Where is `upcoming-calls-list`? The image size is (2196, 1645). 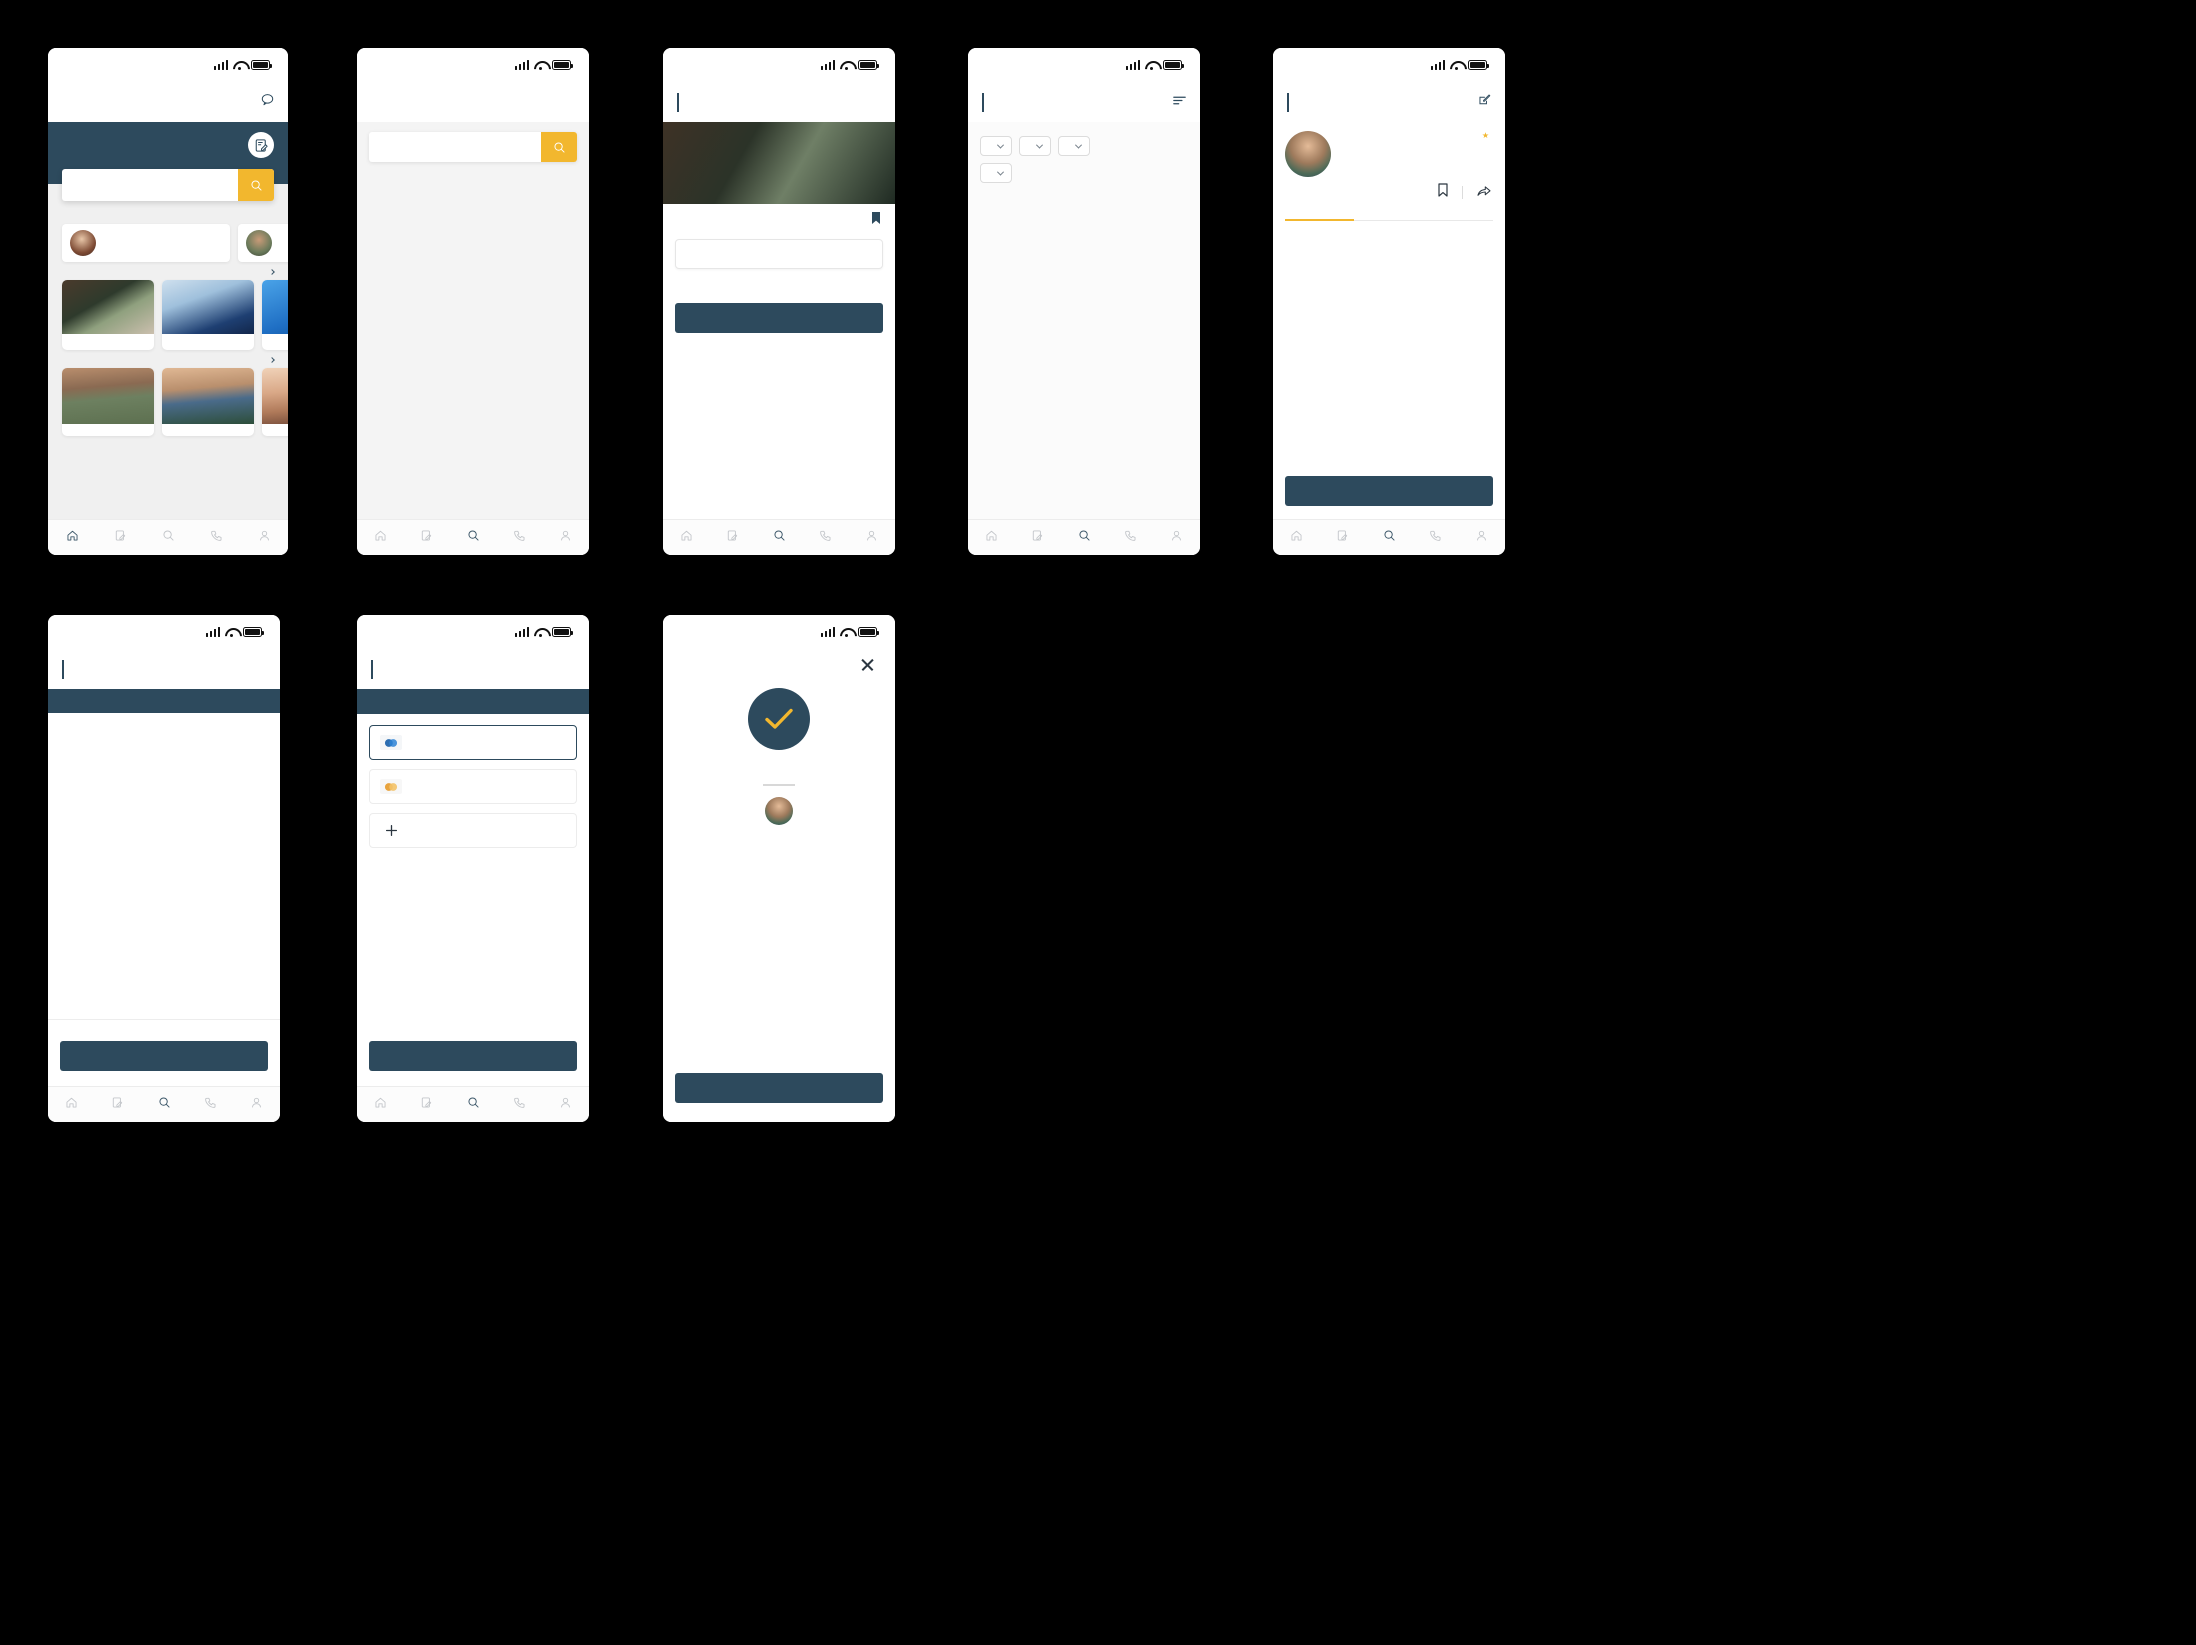
upcoming-calls-list is located at coordinates (175, 243).